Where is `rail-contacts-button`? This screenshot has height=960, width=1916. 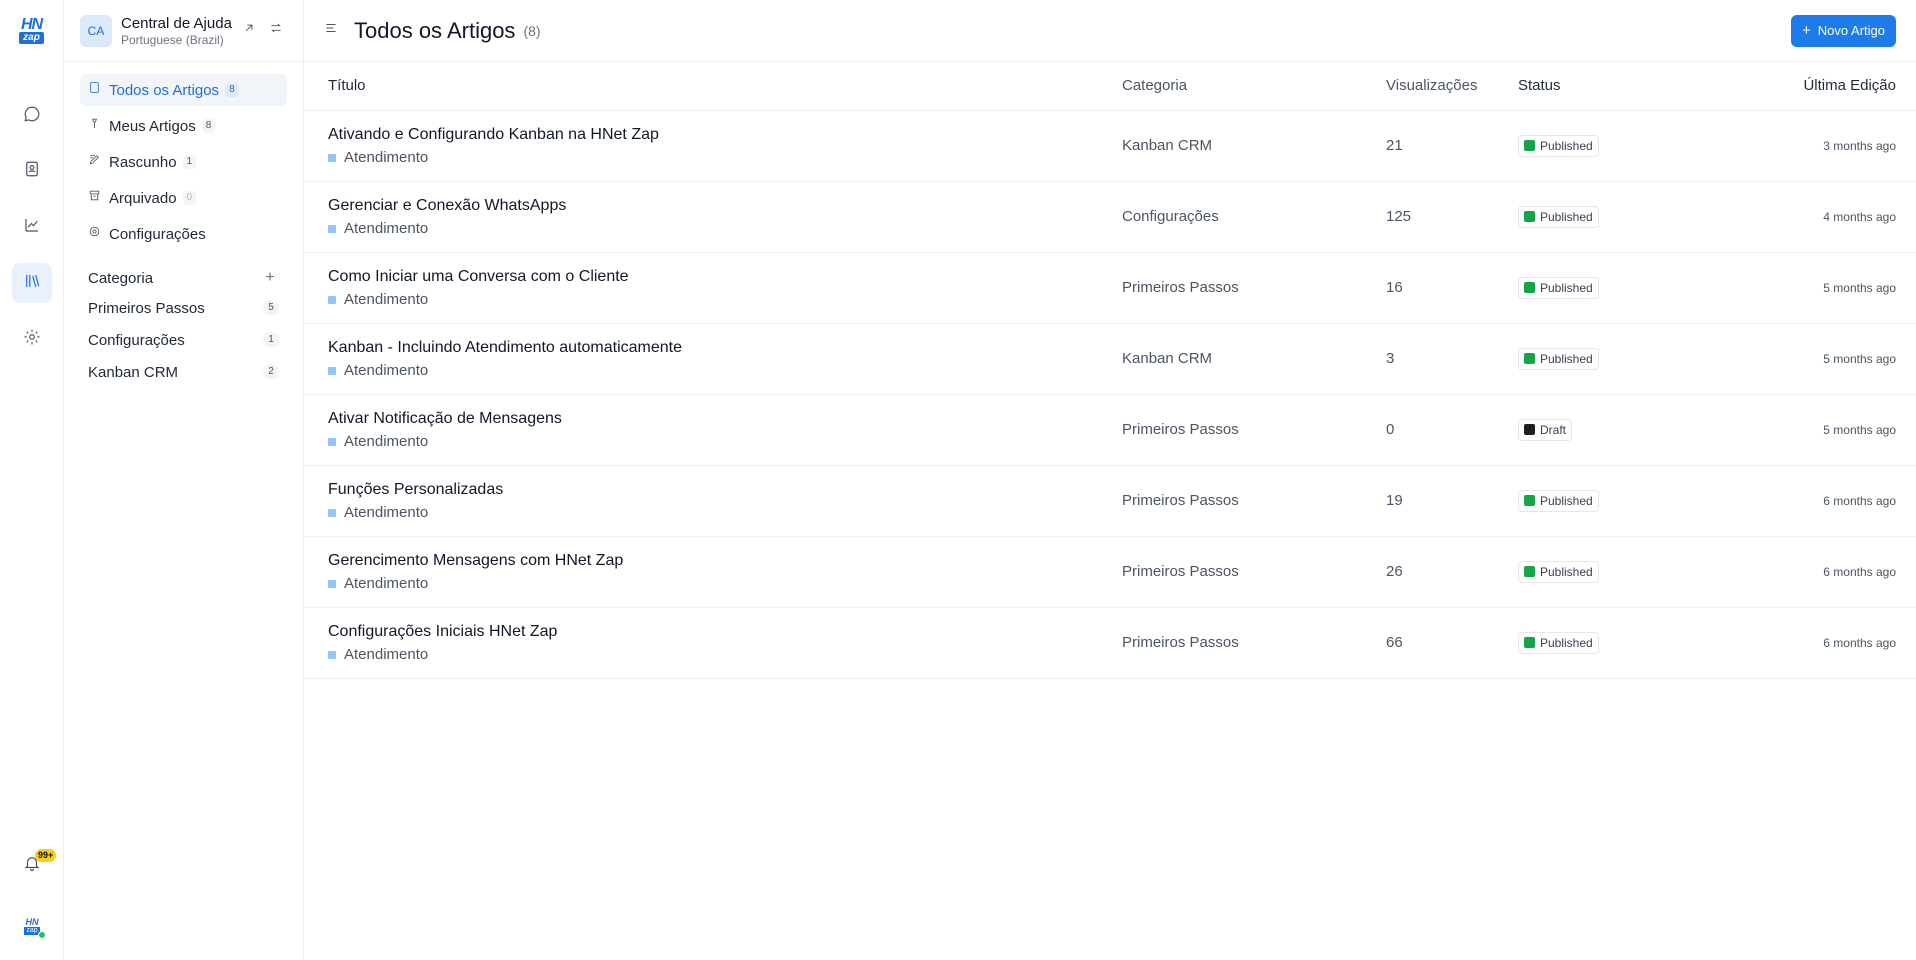 rail-contacts-button is located at coordinates (32, 171).